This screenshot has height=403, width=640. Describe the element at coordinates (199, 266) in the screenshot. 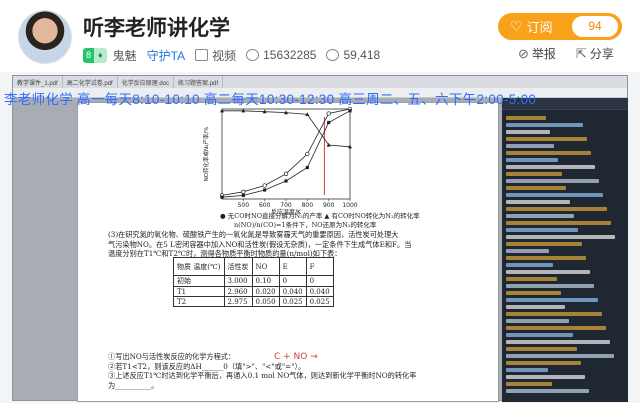

I see `table-header-cell: 物质 温度(℃)` at that location.